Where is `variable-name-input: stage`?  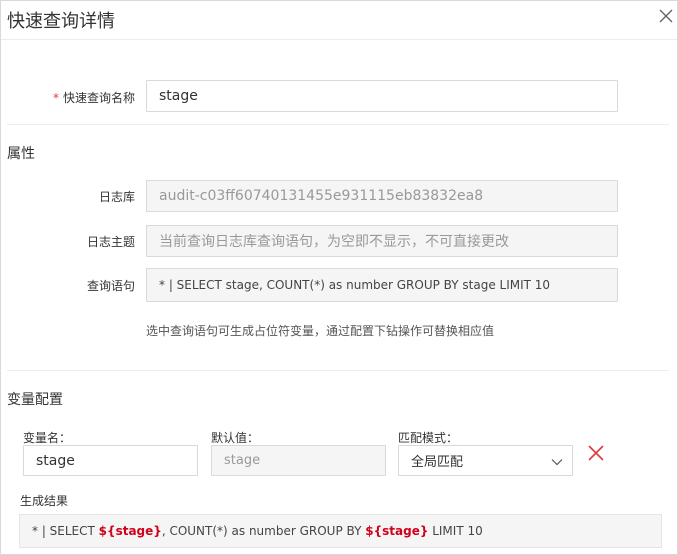
variable-name-input: stage is located at coordinates (110, 460).